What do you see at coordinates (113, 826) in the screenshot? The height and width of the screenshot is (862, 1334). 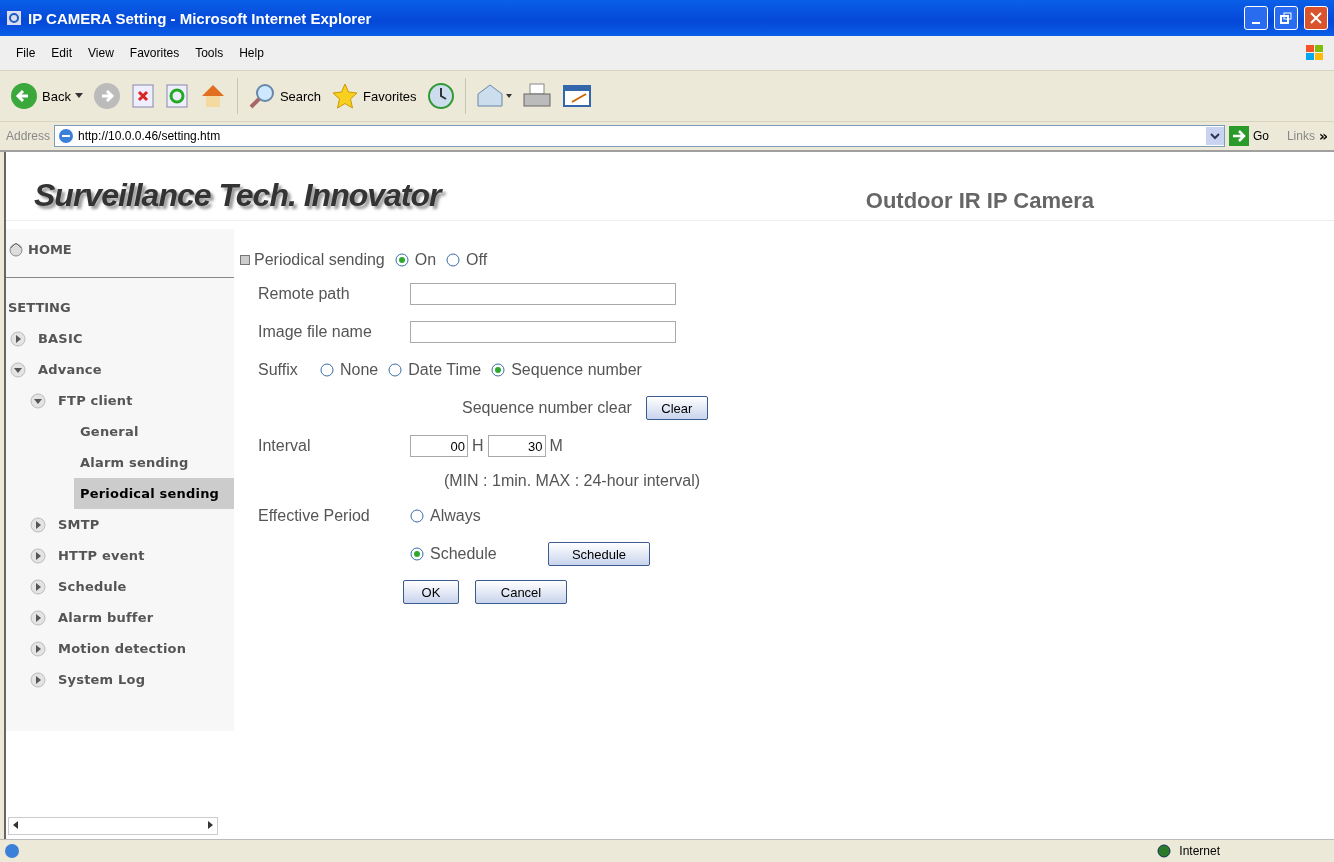 I see `horizontal-scrollbar` at bounding box center [113, 826].